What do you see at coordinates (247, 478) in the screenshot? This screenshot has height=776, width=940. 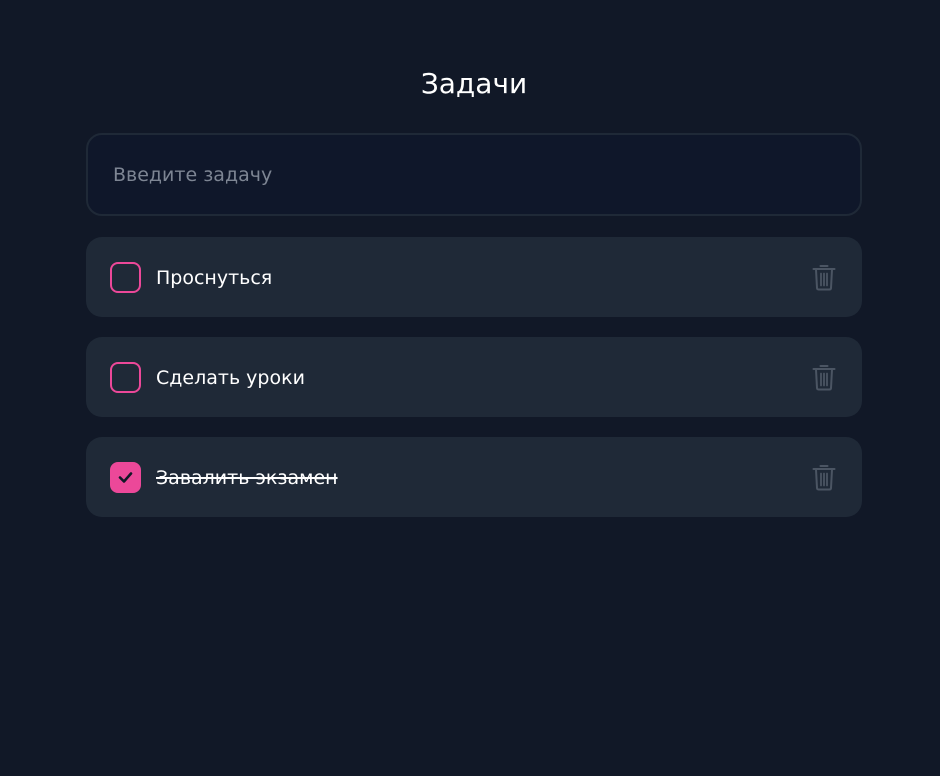 I see `task-label: Завалить экзамен` at bounding box center [247, 478].